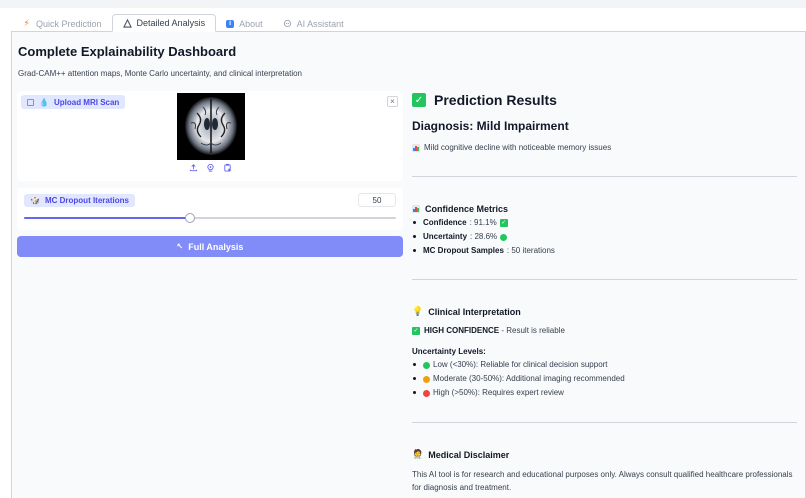 The image size is (806, 498). Describe the element at coordinates (216, 246) in the screenshot. I see `full-analysis-label: Full Analysis` at that location.